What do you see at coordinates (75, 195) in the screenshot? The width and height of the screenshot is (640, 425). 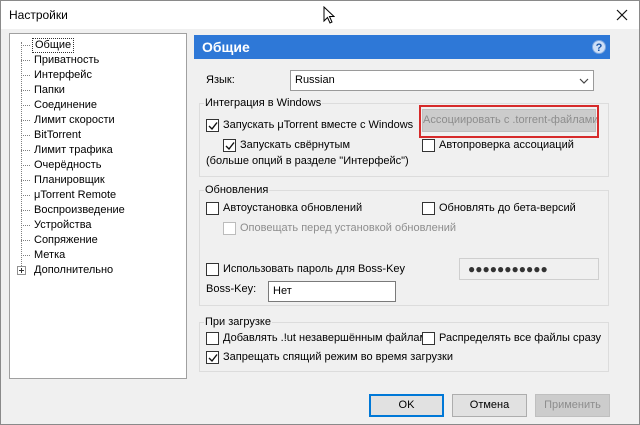 I see `sidebar-item-label: μTorrent Remote` at bounding box center [75, 195].